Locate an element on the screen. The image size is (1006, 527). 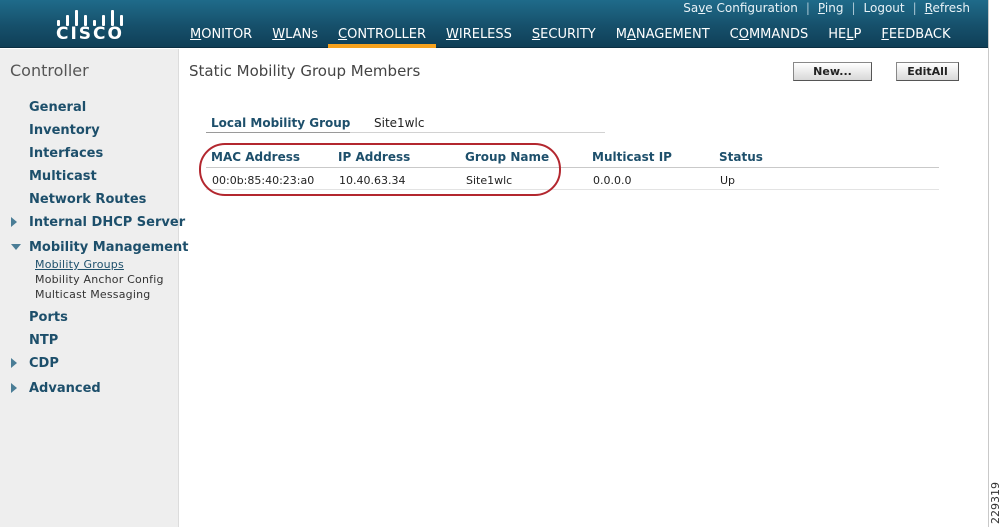
logout-link: Logout is located at coordinates (884, 8).